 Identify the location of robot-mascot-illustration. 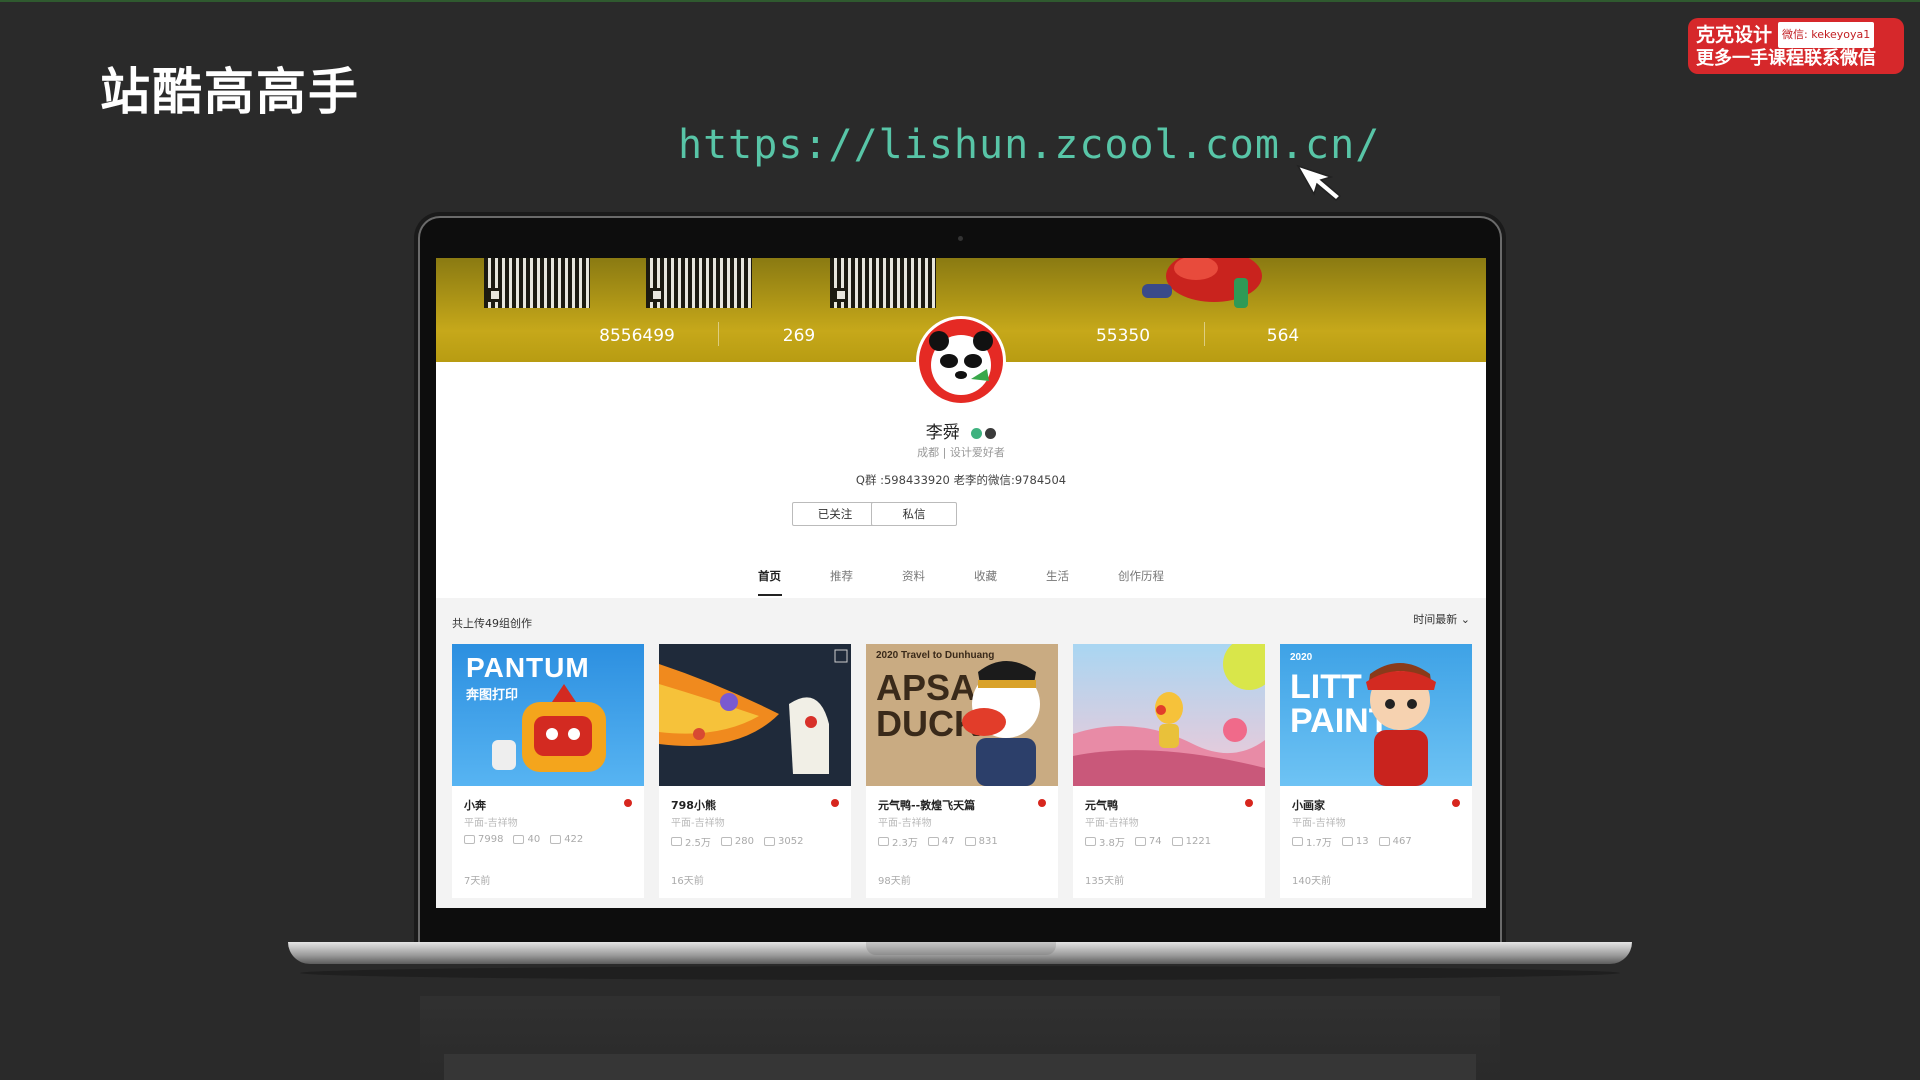
(549, 728).